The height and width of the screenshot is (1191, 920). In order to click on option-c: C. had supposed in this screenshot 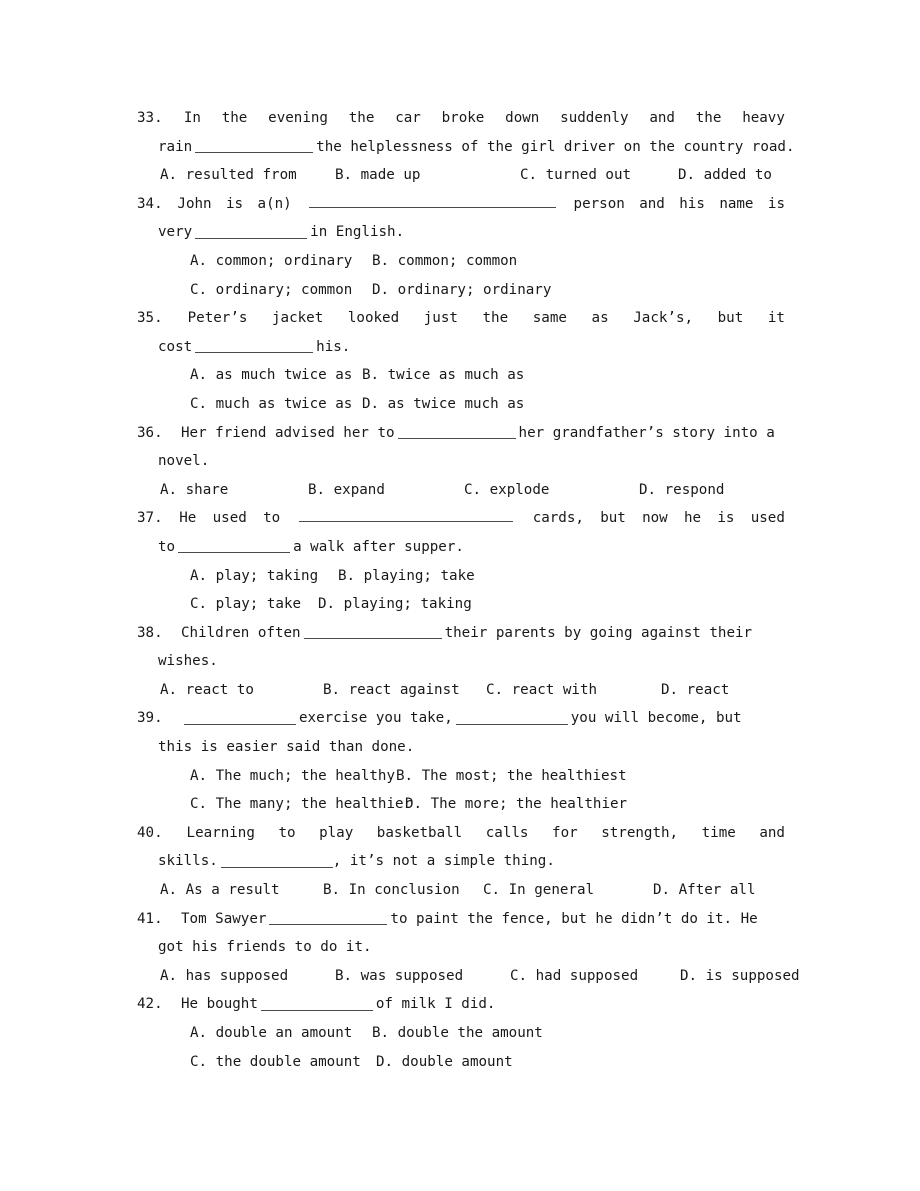, I will do `click(595, 976)`.